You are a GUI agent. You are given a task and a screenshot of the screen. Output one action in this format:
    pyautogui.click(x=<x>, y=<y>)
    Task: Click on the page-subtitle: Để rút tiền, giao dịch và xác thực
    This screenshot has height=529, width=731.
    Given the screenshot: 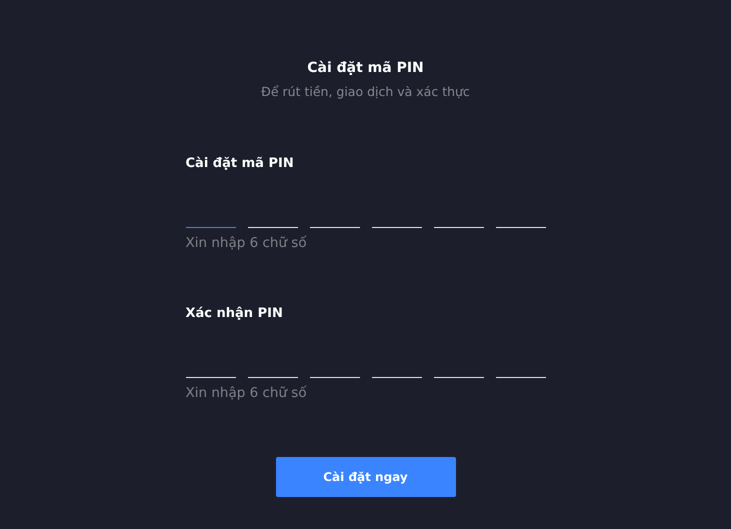 What is the action you would take?
    pyautogui.click(x=365, y=92)
    